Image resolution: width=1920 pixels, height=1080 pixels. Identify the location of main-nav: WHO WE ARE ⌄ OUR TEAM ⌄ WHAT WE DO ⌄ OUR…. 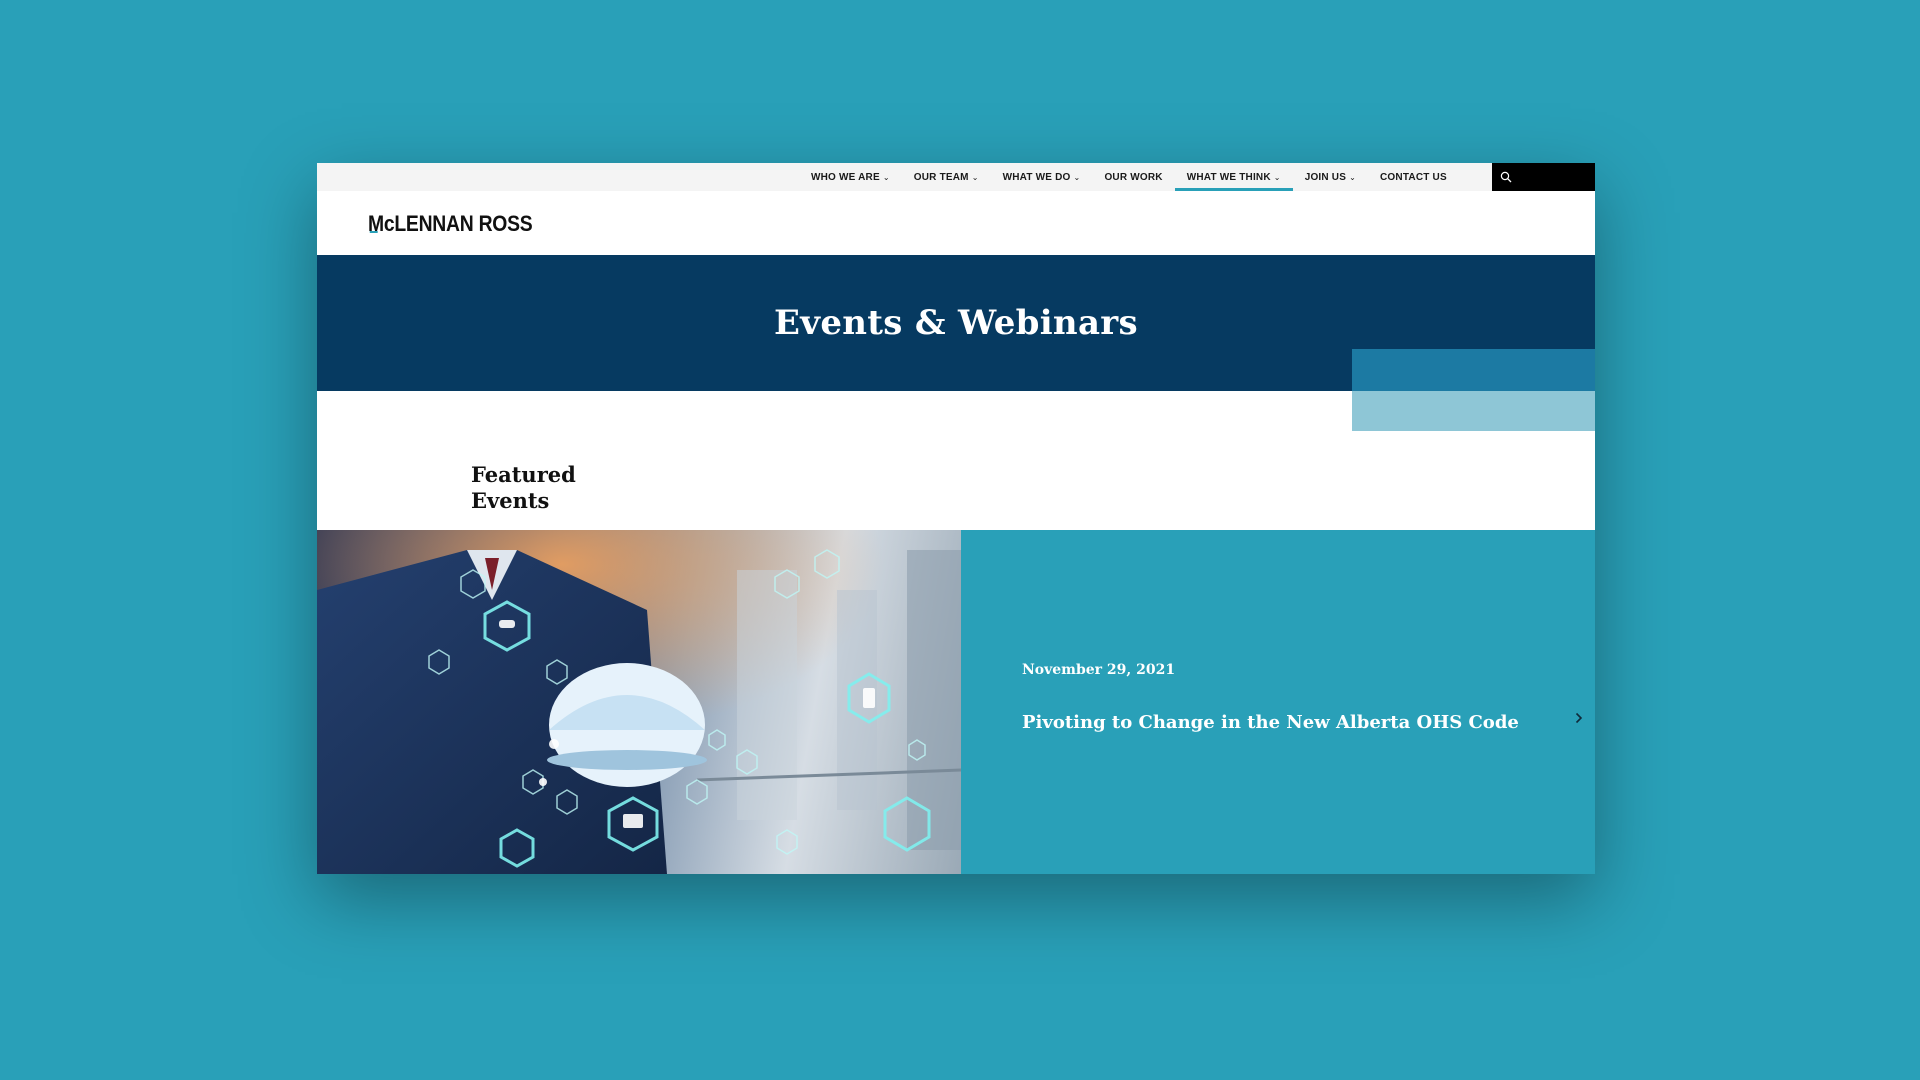
(1129, 177).